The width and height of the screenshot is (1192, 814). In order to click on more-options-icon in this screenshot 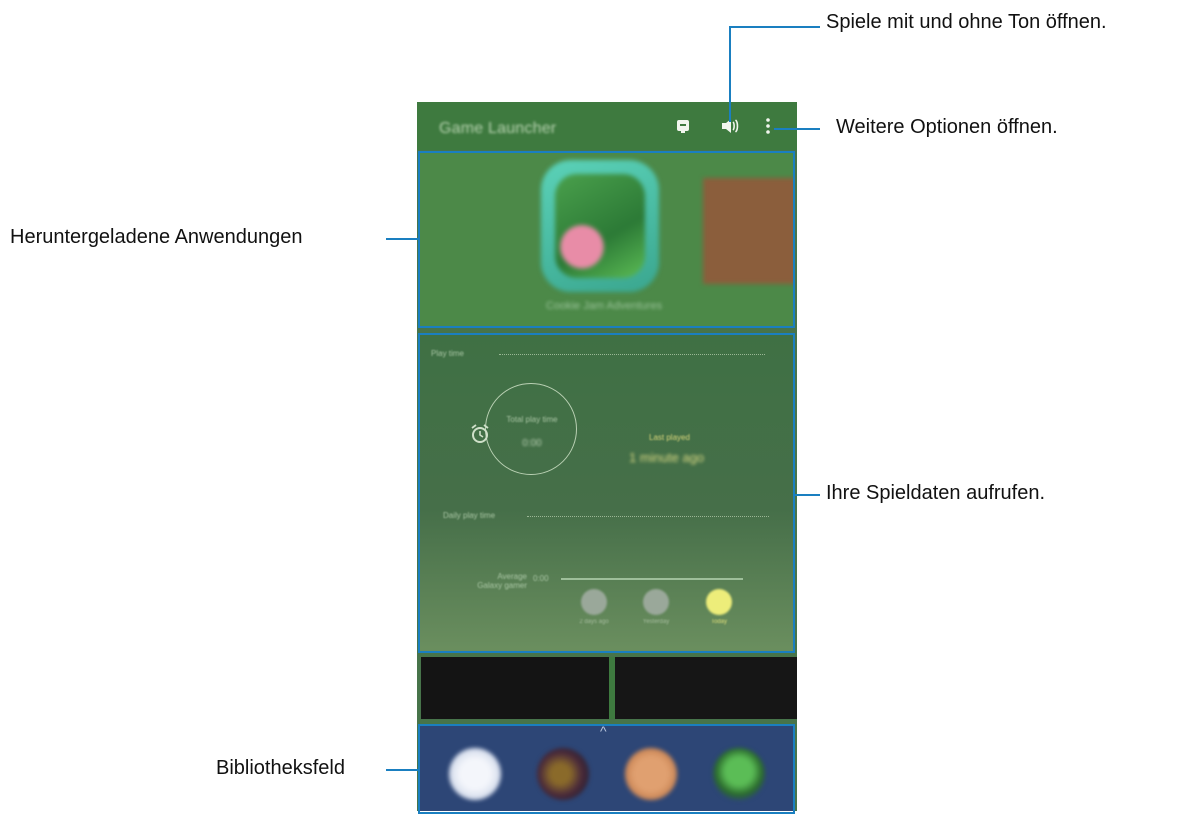, I will do `click(768, 128)`.